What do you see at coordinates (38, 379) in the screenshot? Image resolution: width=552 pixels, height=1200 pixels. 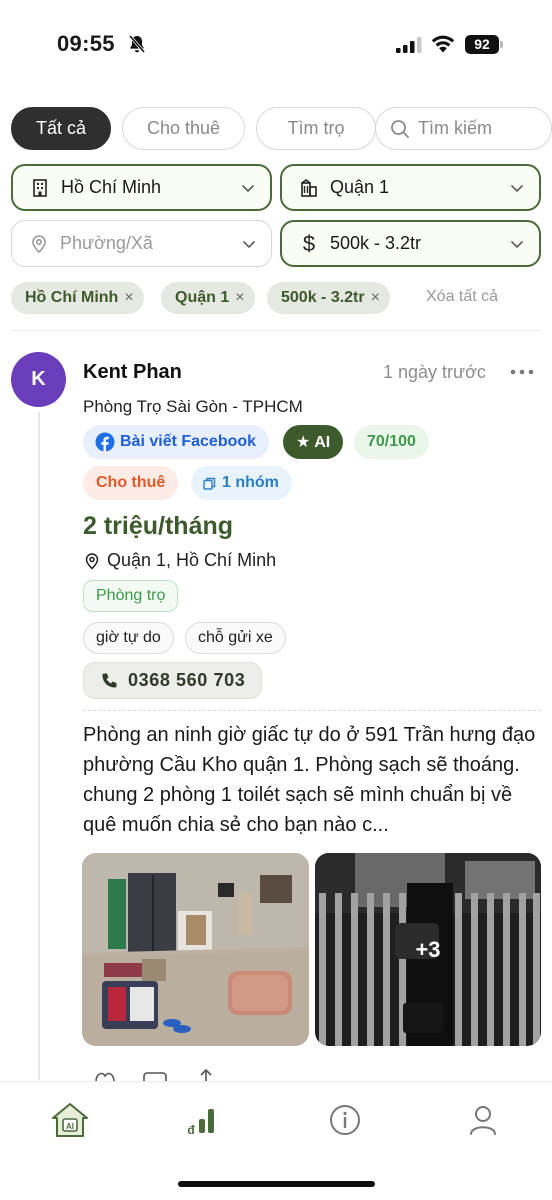 I see `avatar: K` at bounding box center [38, 379].